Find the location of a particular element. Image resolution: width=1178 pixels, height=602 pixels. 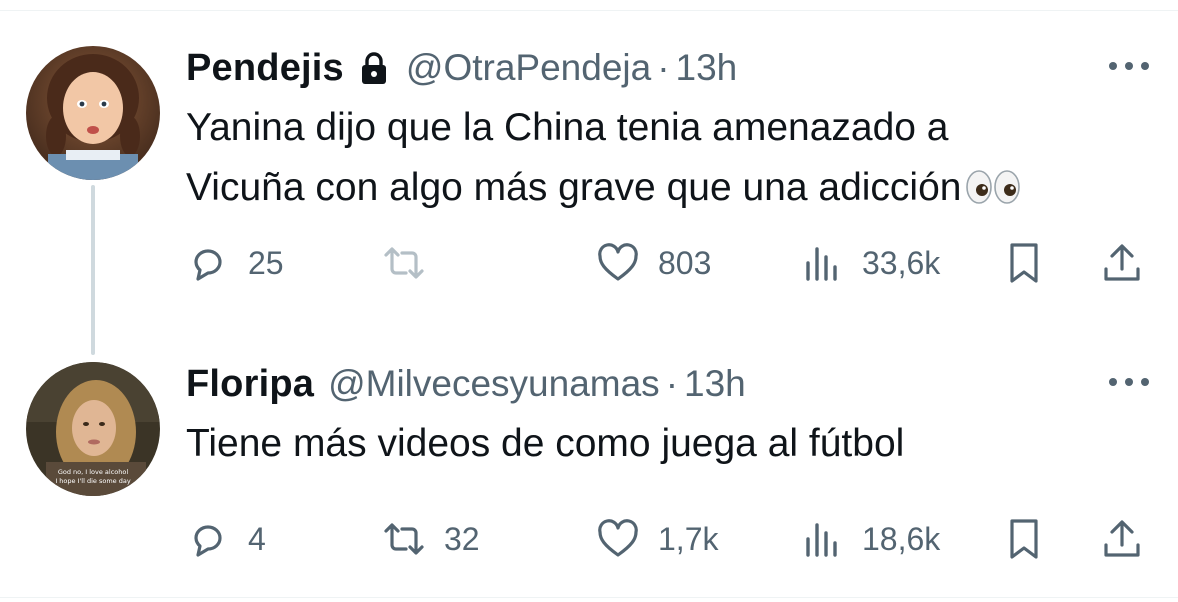

display-name: Floripa is located at coordinates (250, 384).